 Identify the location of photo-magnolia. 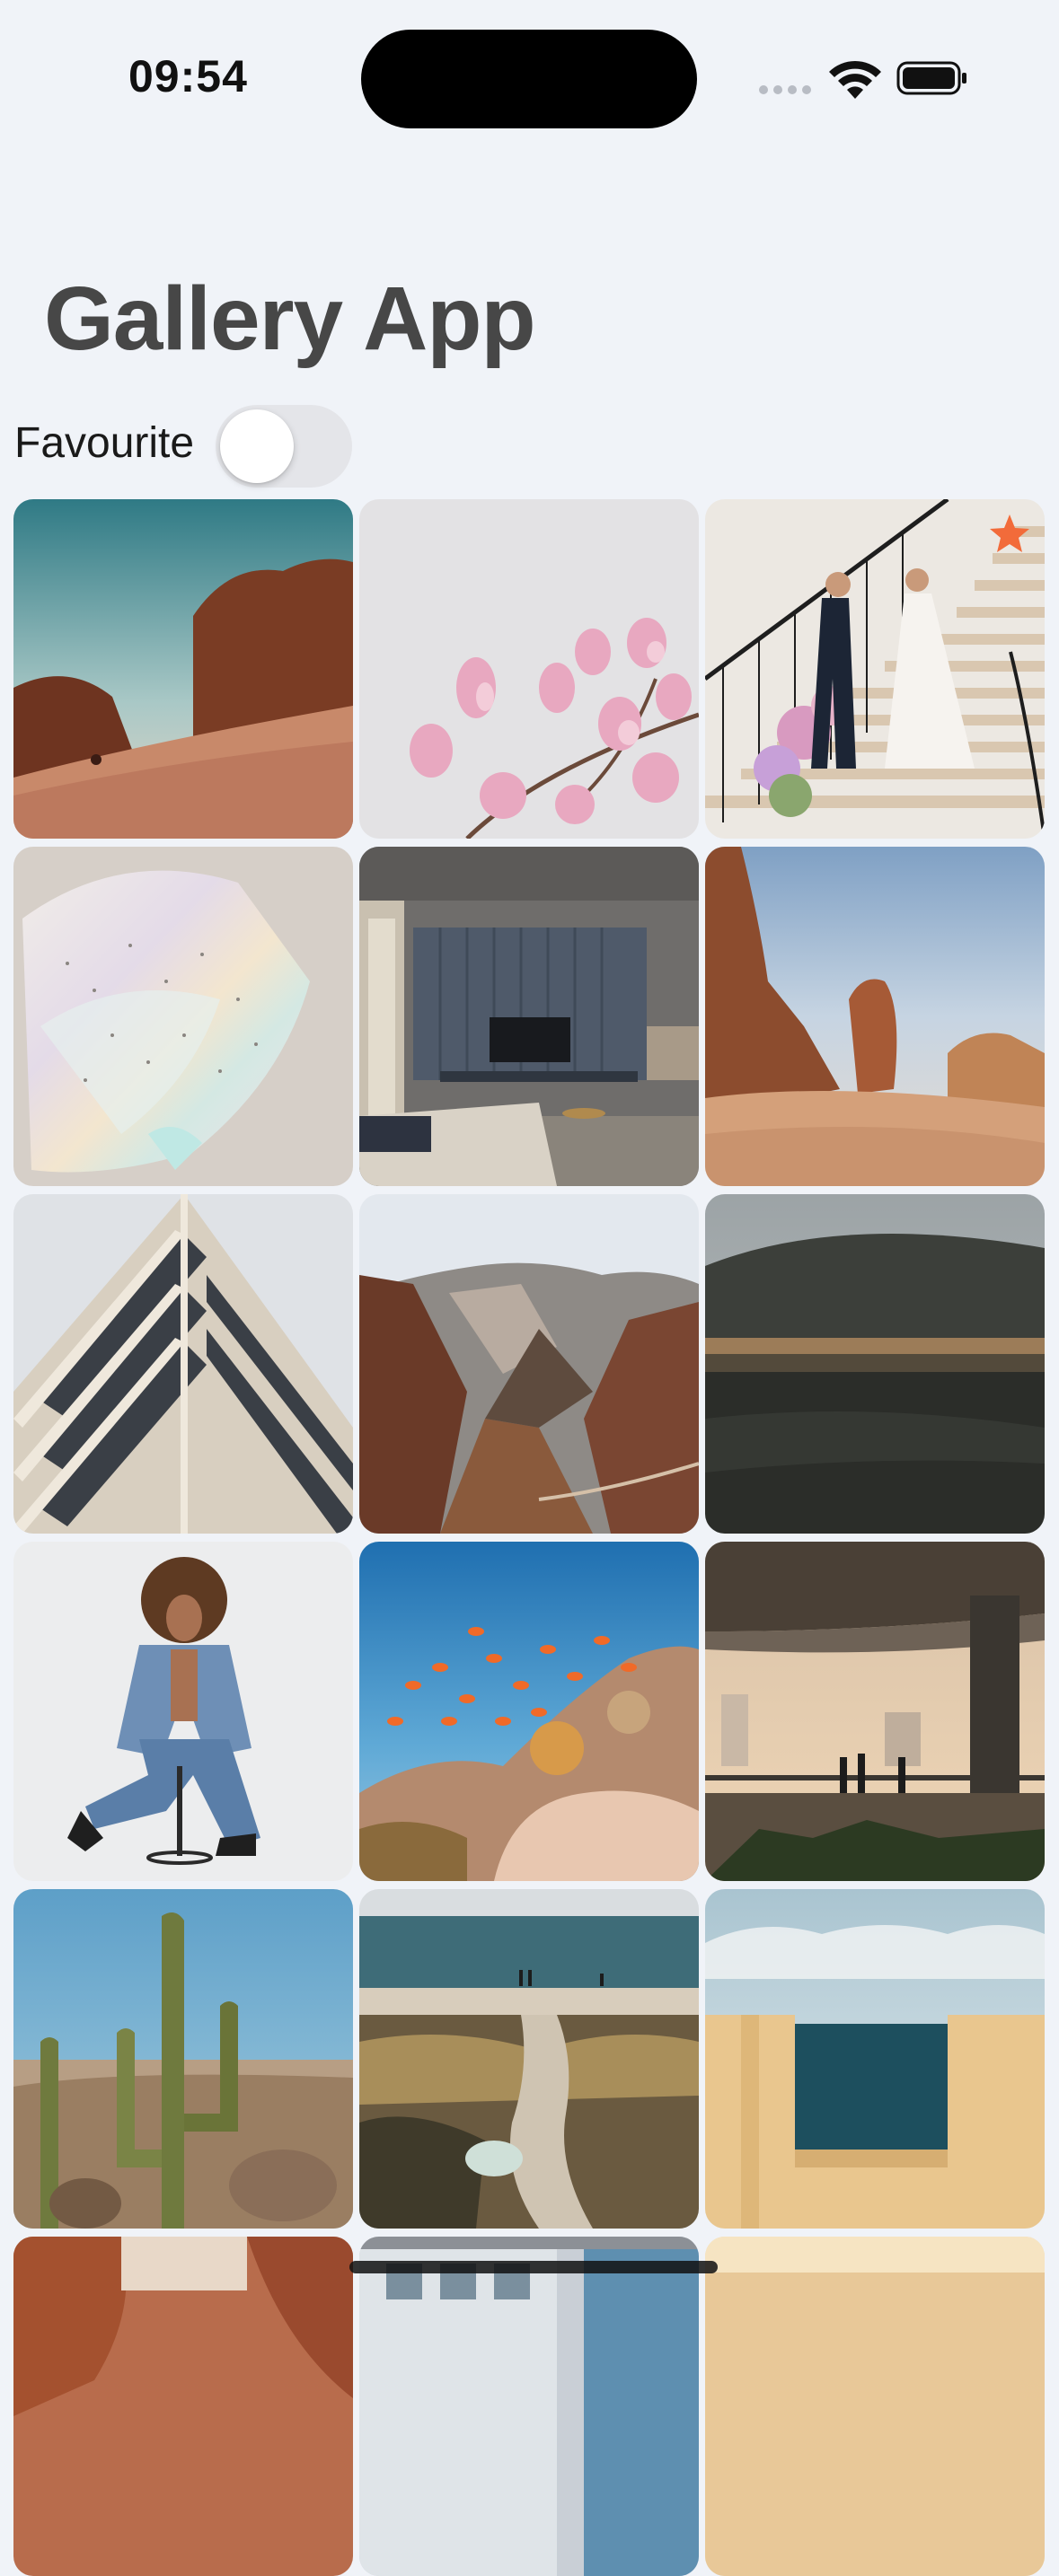
(529, 669).